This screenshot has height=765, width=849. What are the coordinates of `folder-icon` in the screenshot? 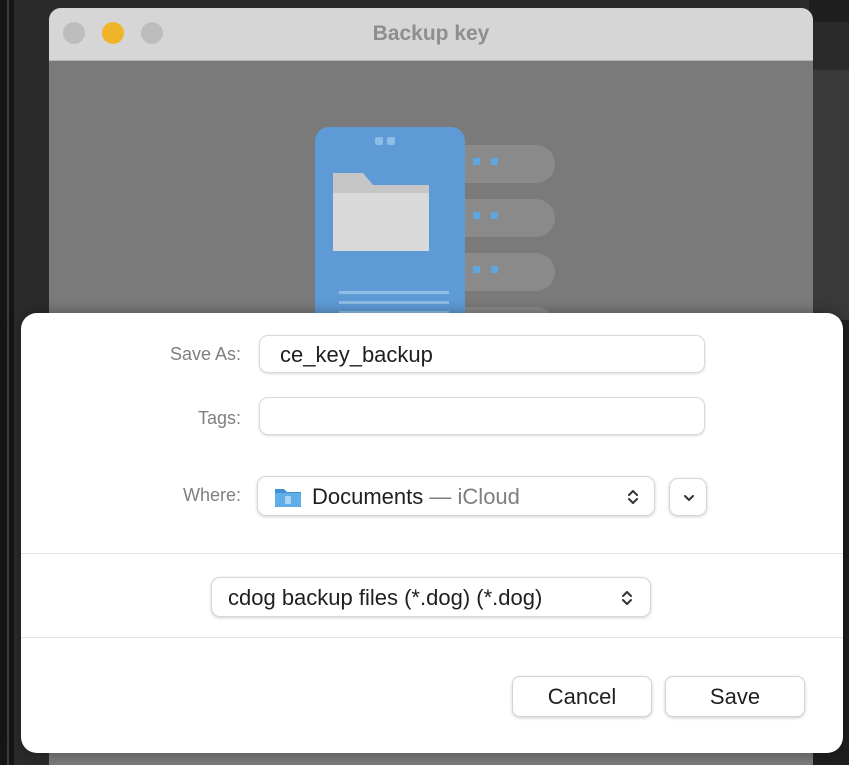 It's located at (288, 499).